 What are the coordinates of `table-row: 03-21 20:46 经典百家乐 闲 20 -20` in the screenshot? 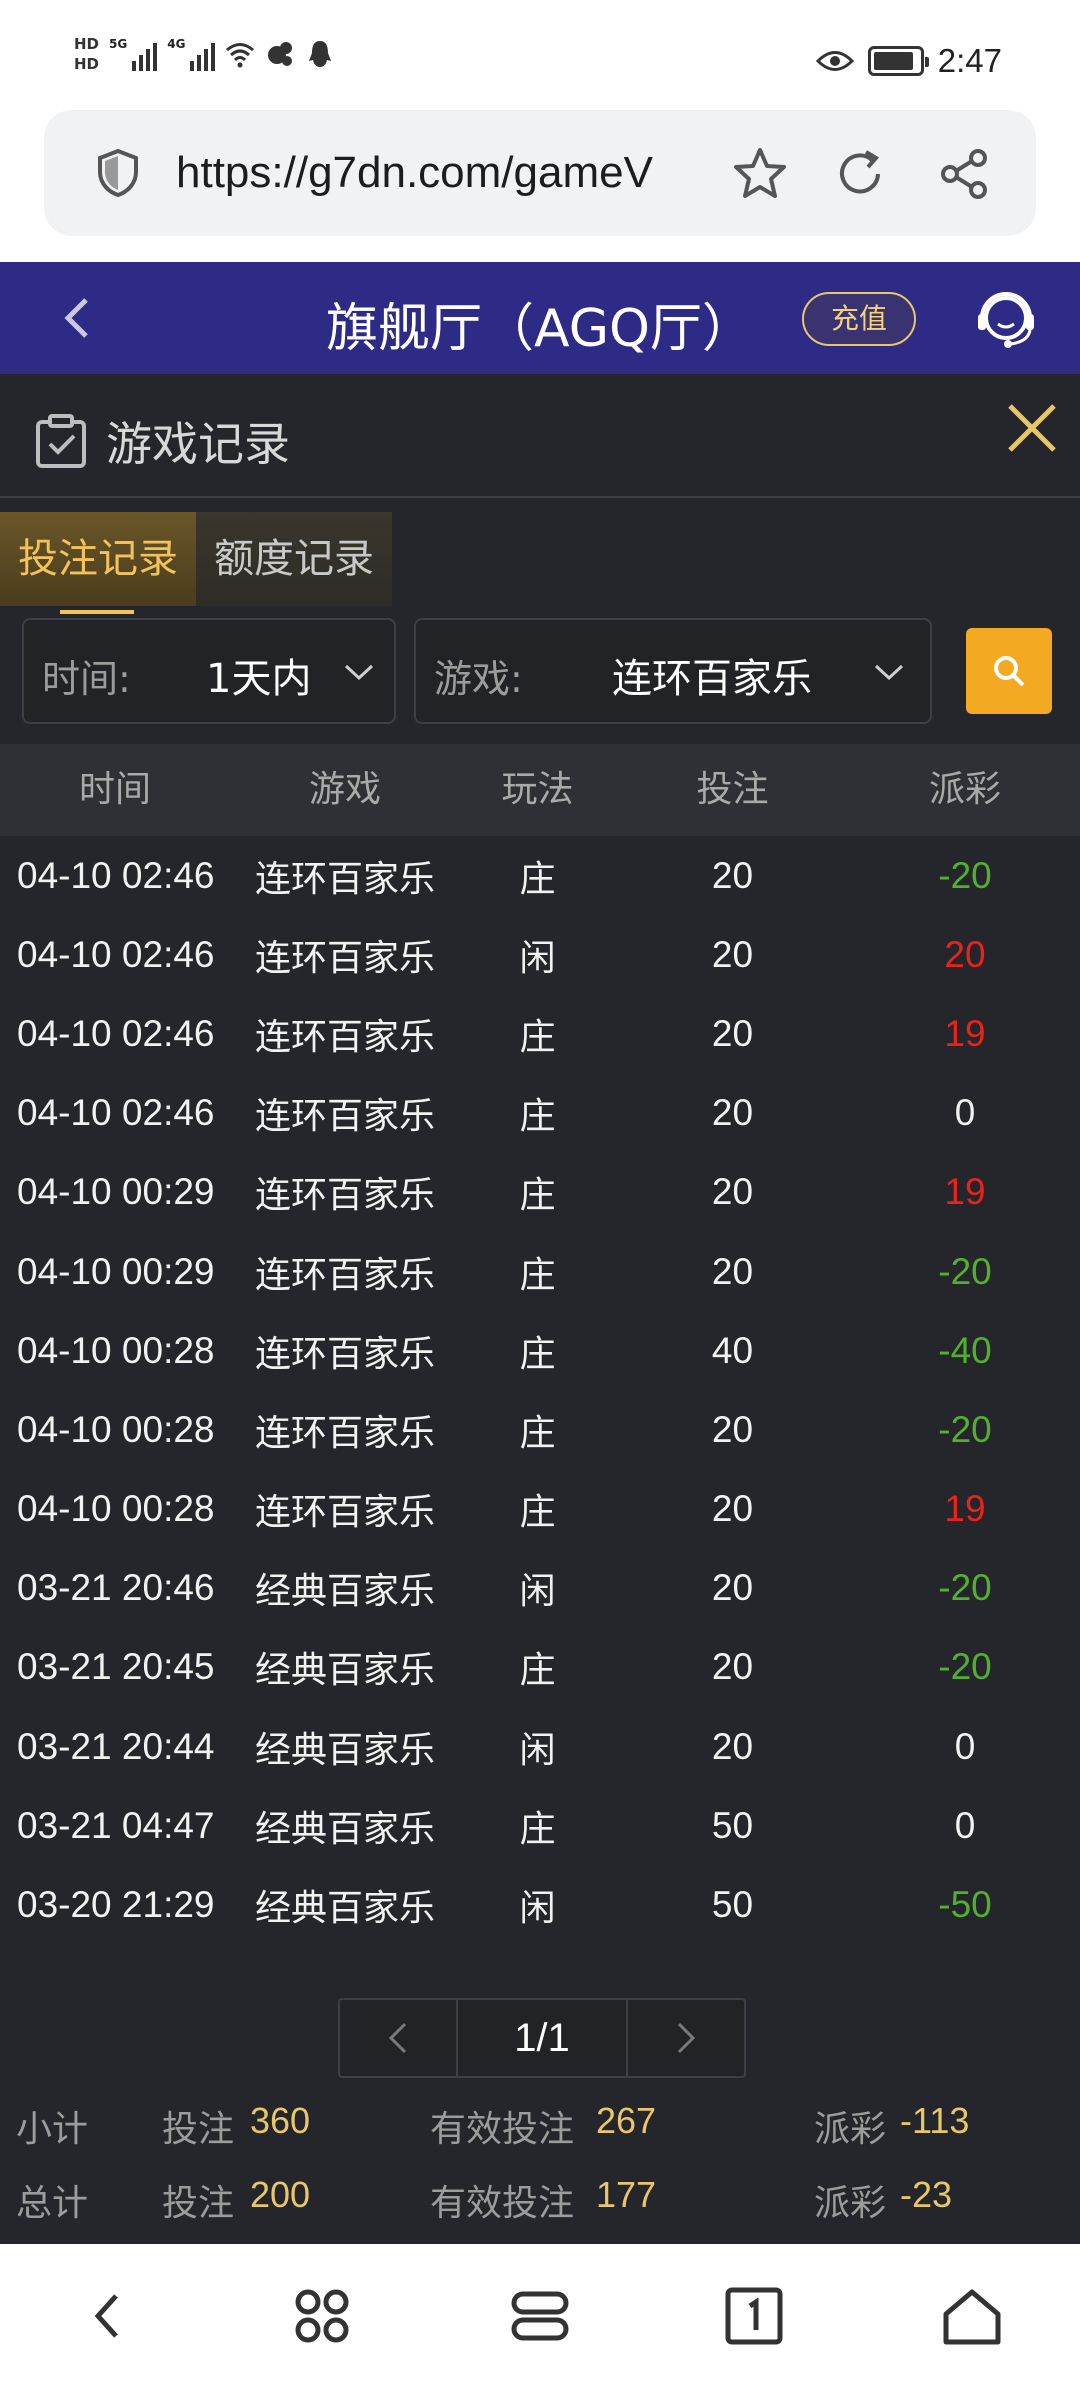 It's located at (540, 1588).